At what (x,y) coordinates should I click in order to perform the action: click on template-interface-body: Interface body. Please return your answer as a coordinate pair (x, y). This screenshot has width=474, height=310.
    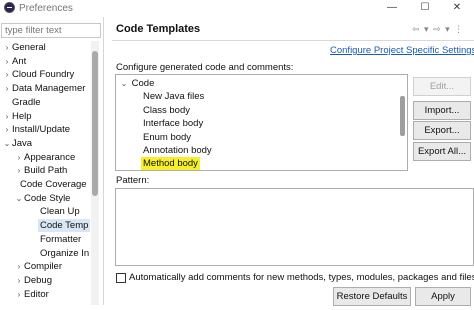
    Looking at the image, I should click on (173, 123).